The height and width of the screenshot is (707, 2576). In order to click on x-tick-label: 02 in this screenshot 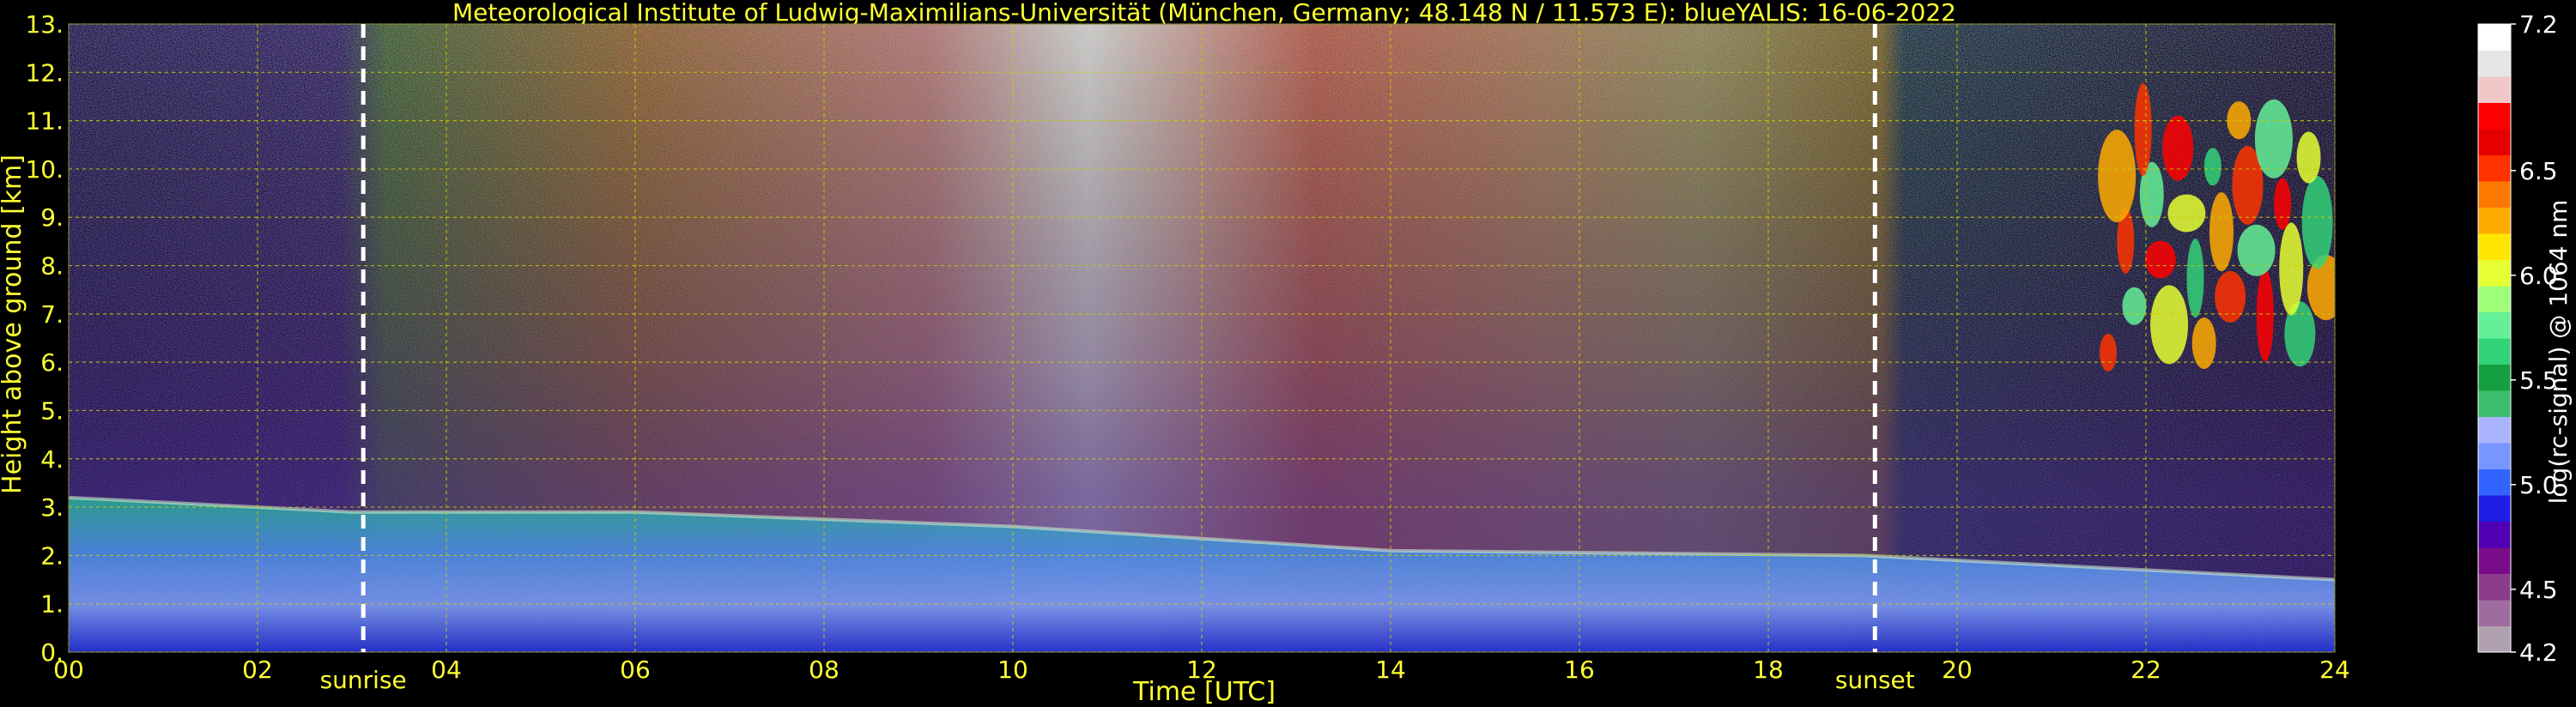, I will do `click(257, 670)`.